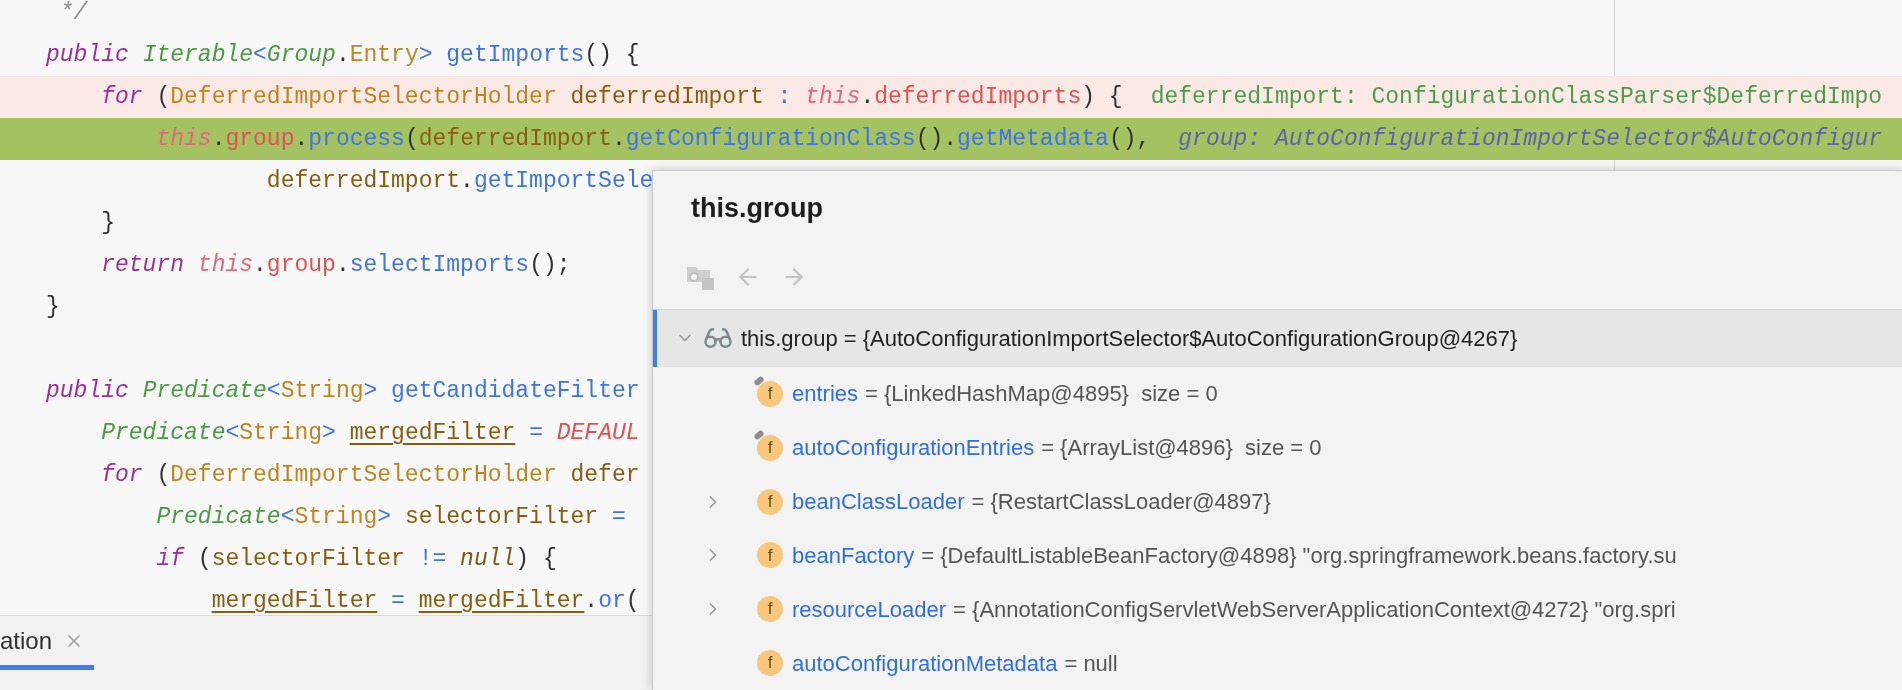  Describe the element at coordinates (611, 97) in the screenshot. I see `code-line: for (DeferredImportSelectorHolder deferredImport : this.deferredImports) {` at that location.